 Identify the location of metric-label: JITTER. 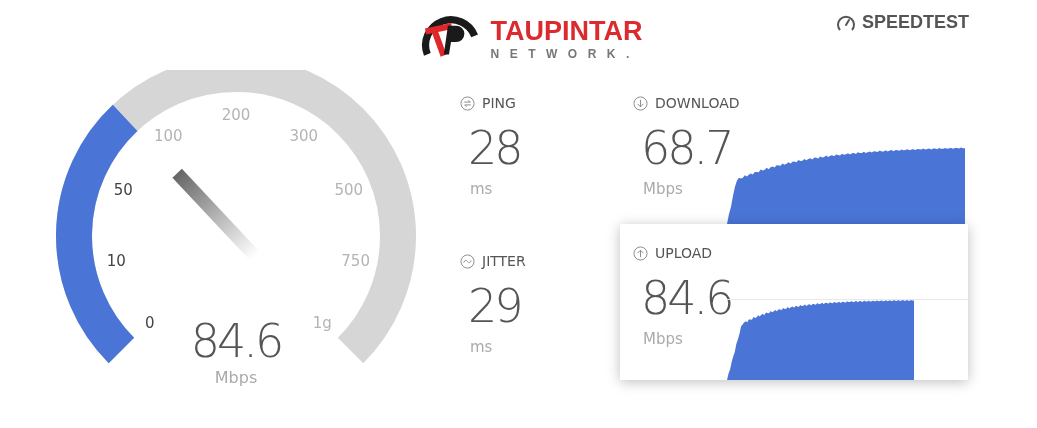
(504, 261).